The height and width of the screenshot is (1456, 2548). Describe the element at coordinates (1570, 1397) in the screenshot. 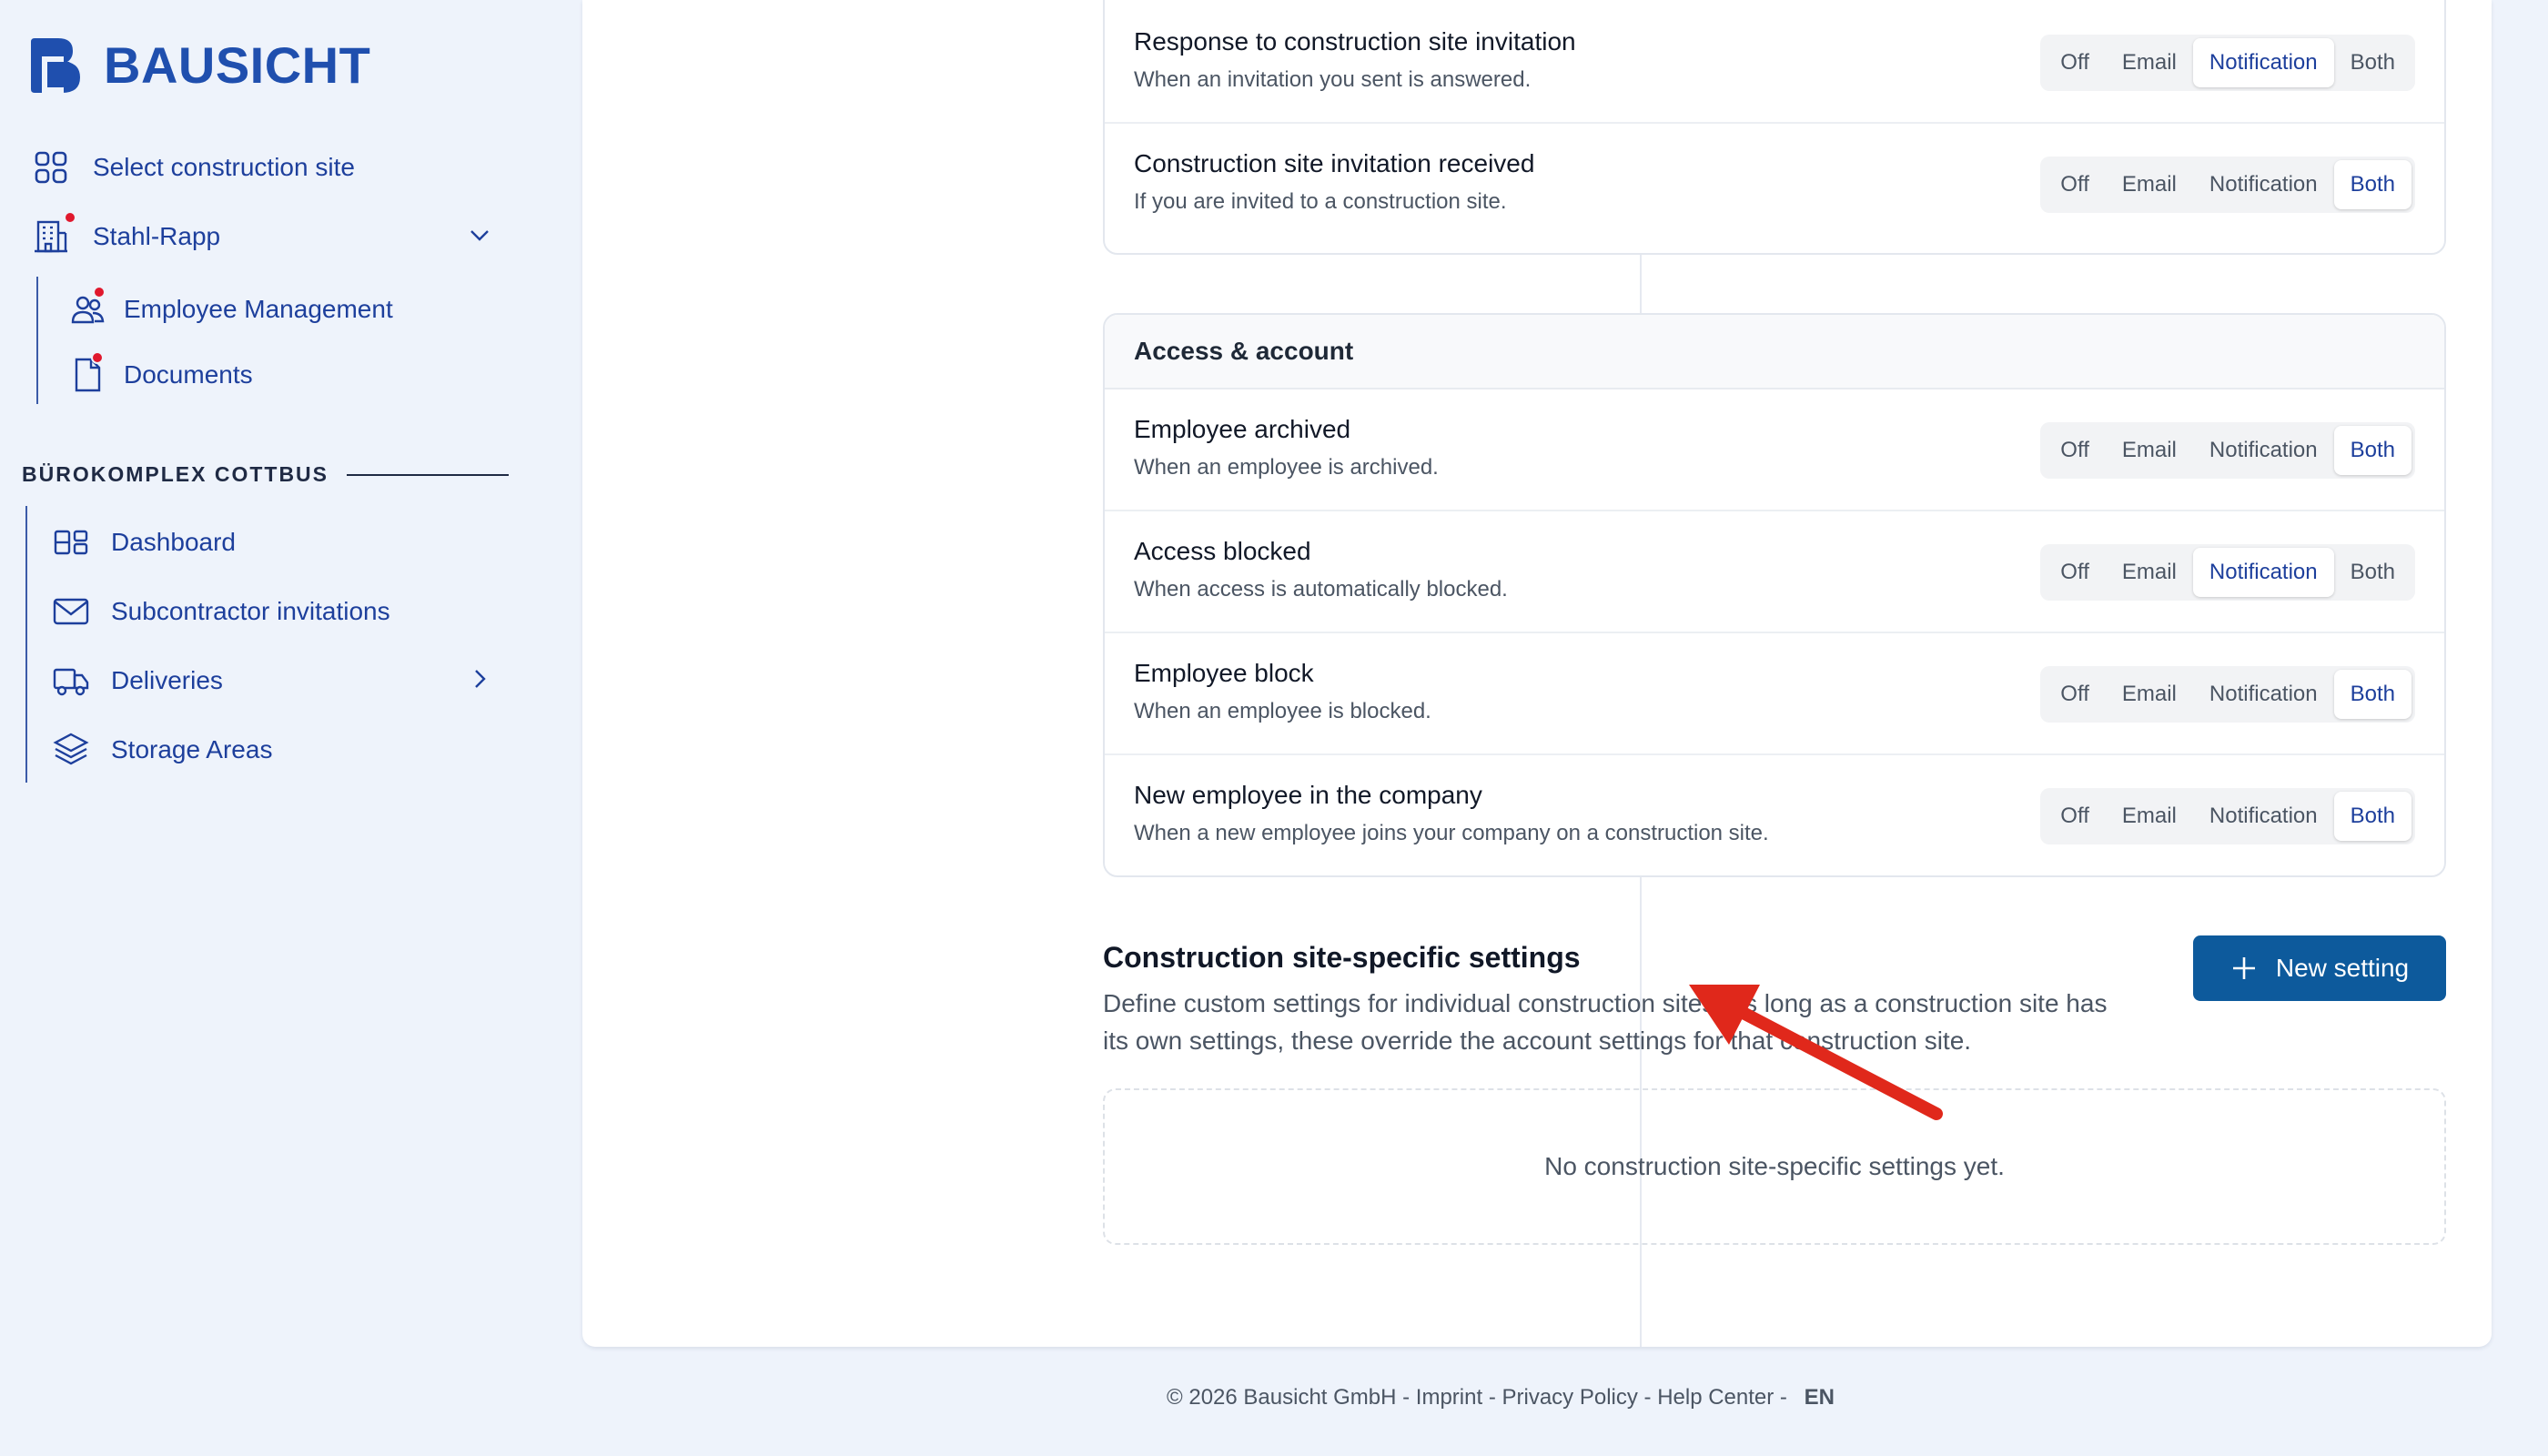

I see `footer-privacy-link: Privacy Policy` at that location.